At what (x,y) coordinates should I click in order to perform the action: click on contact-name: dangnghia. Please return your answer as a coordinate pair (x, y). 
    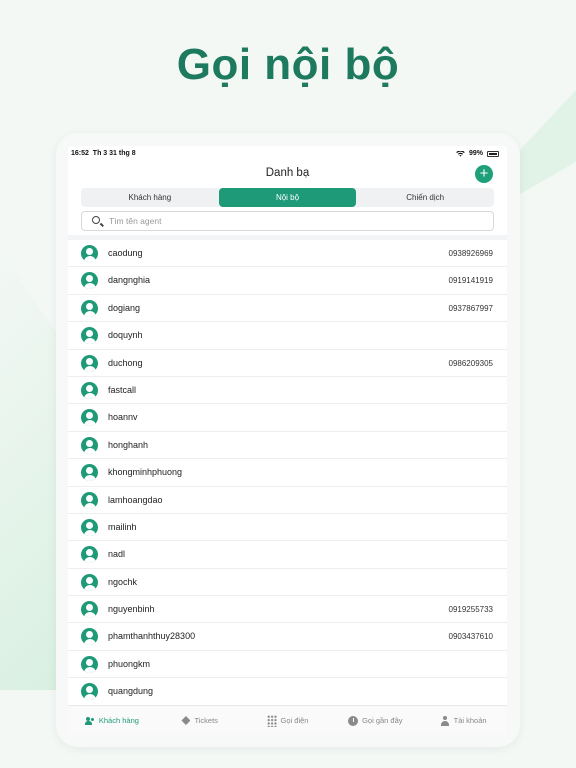
    Looking at the image, I should click on (129, 280).